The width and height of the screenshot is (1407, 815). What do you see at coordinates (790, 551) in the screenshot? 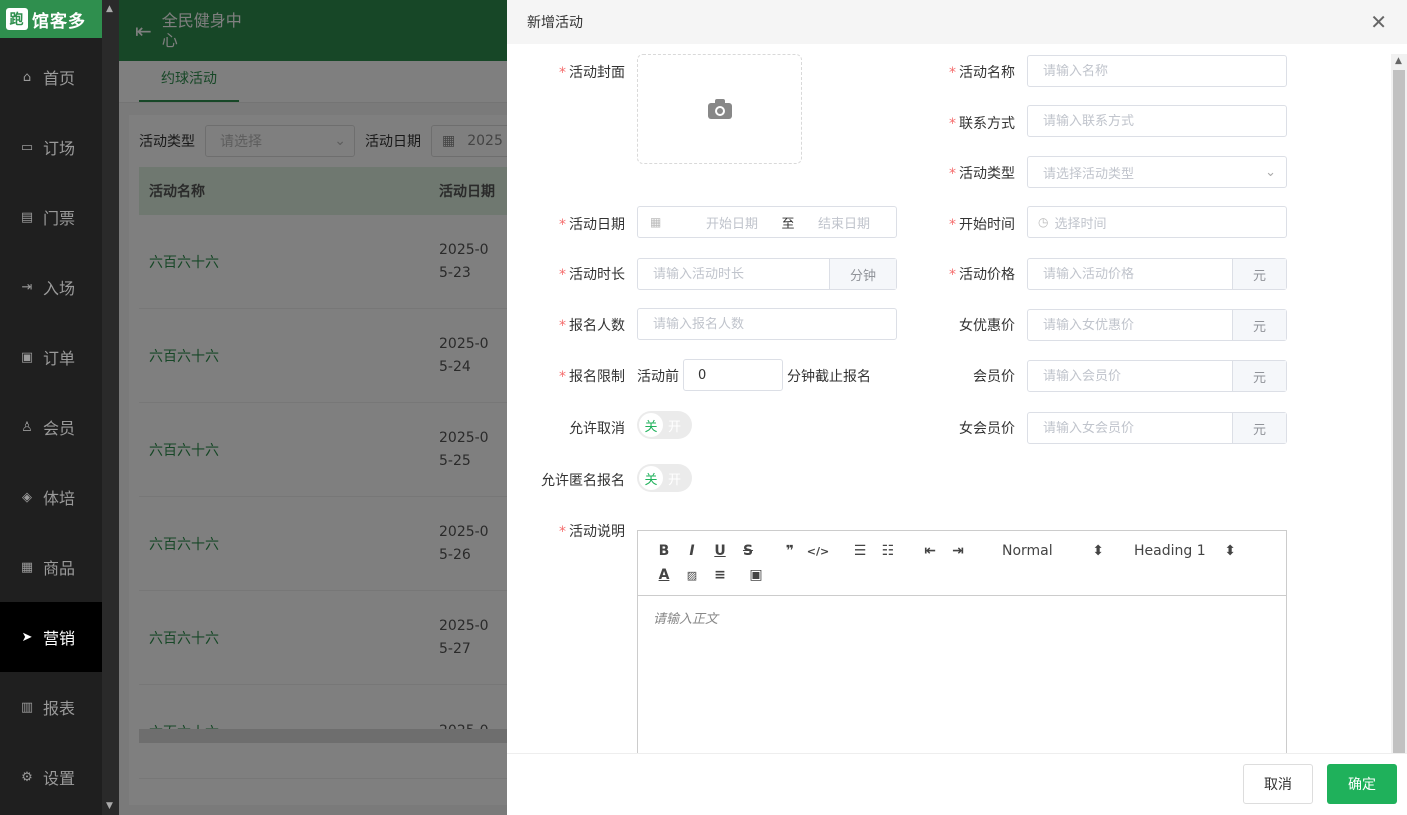
I see `blockquote-icon: ❞` at bounding box center [790, 551].